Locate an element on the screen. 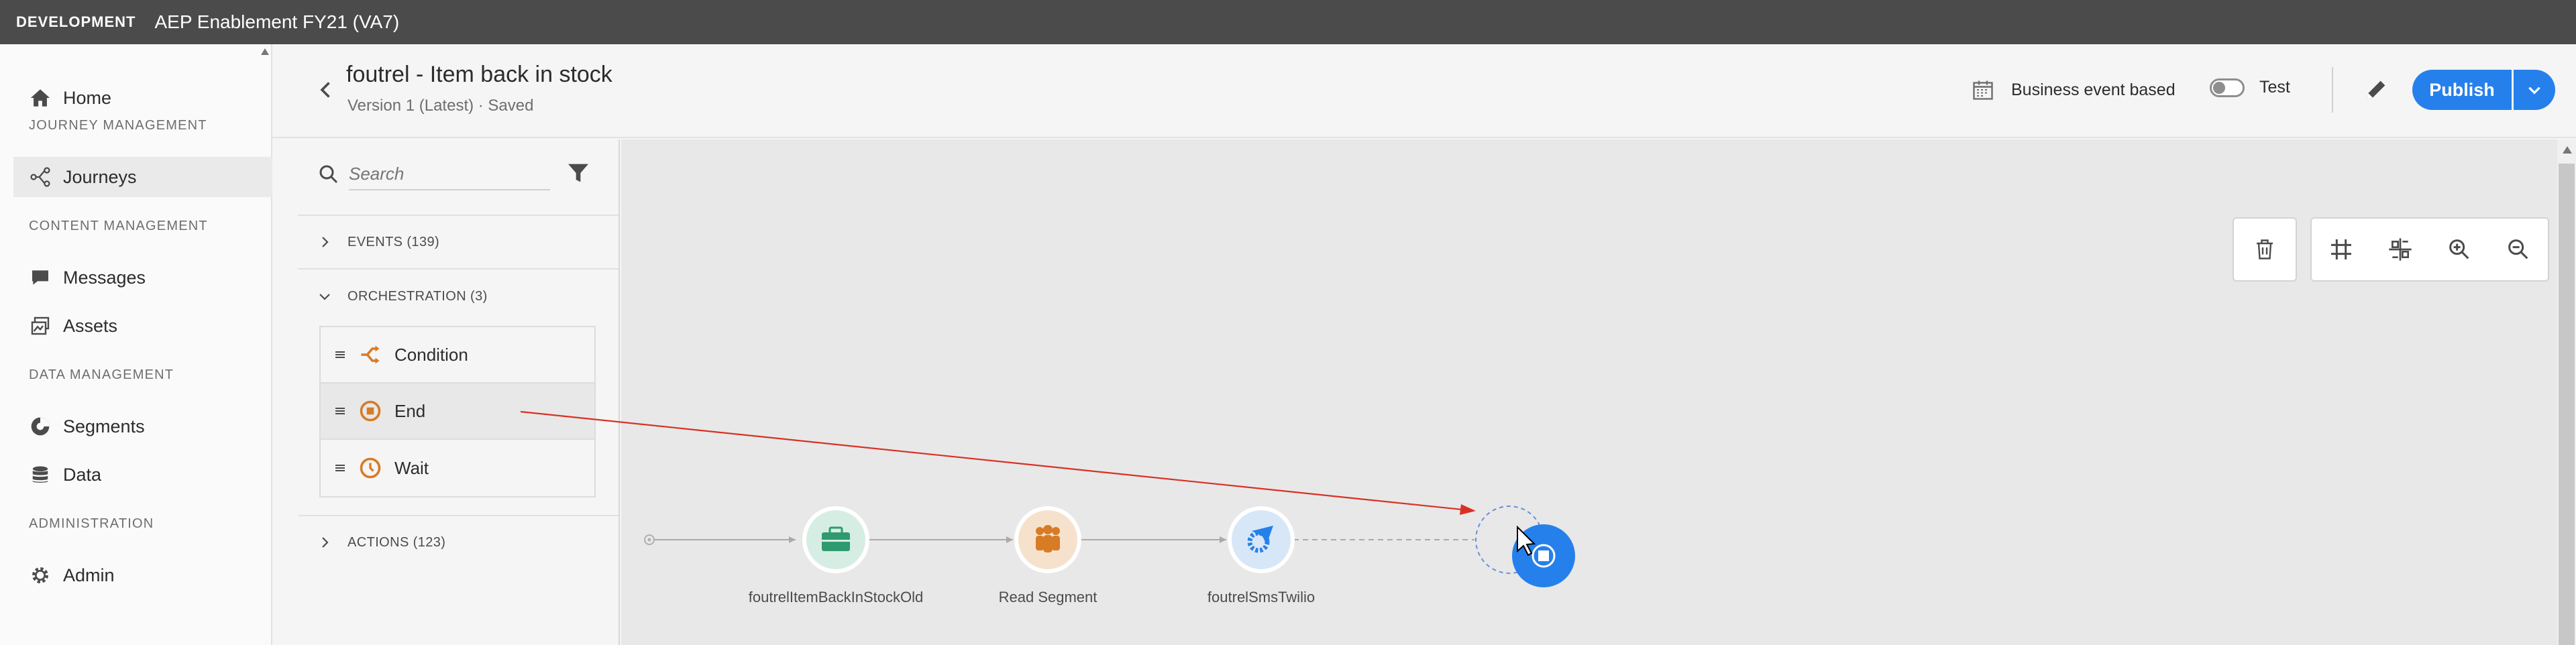 This screenshot has height=645, width=2576. home-icon is located at coordinates (40, 98).